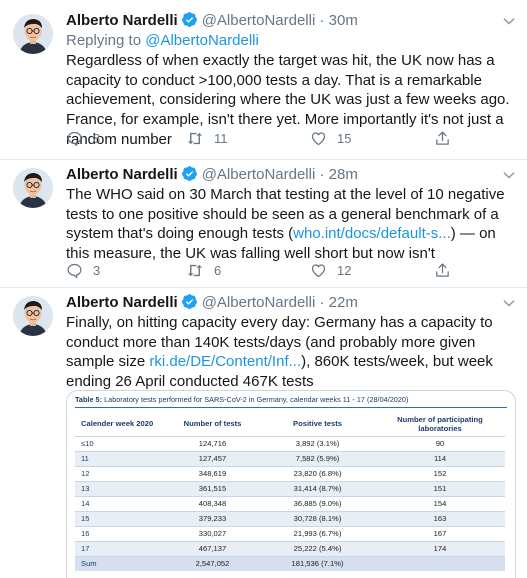 The width and height of the screenshot is (527, 578). What do you see at coordinates (330, 270) in the screenshot?
I see `like-button: 12` at bounding box center [330, 270].